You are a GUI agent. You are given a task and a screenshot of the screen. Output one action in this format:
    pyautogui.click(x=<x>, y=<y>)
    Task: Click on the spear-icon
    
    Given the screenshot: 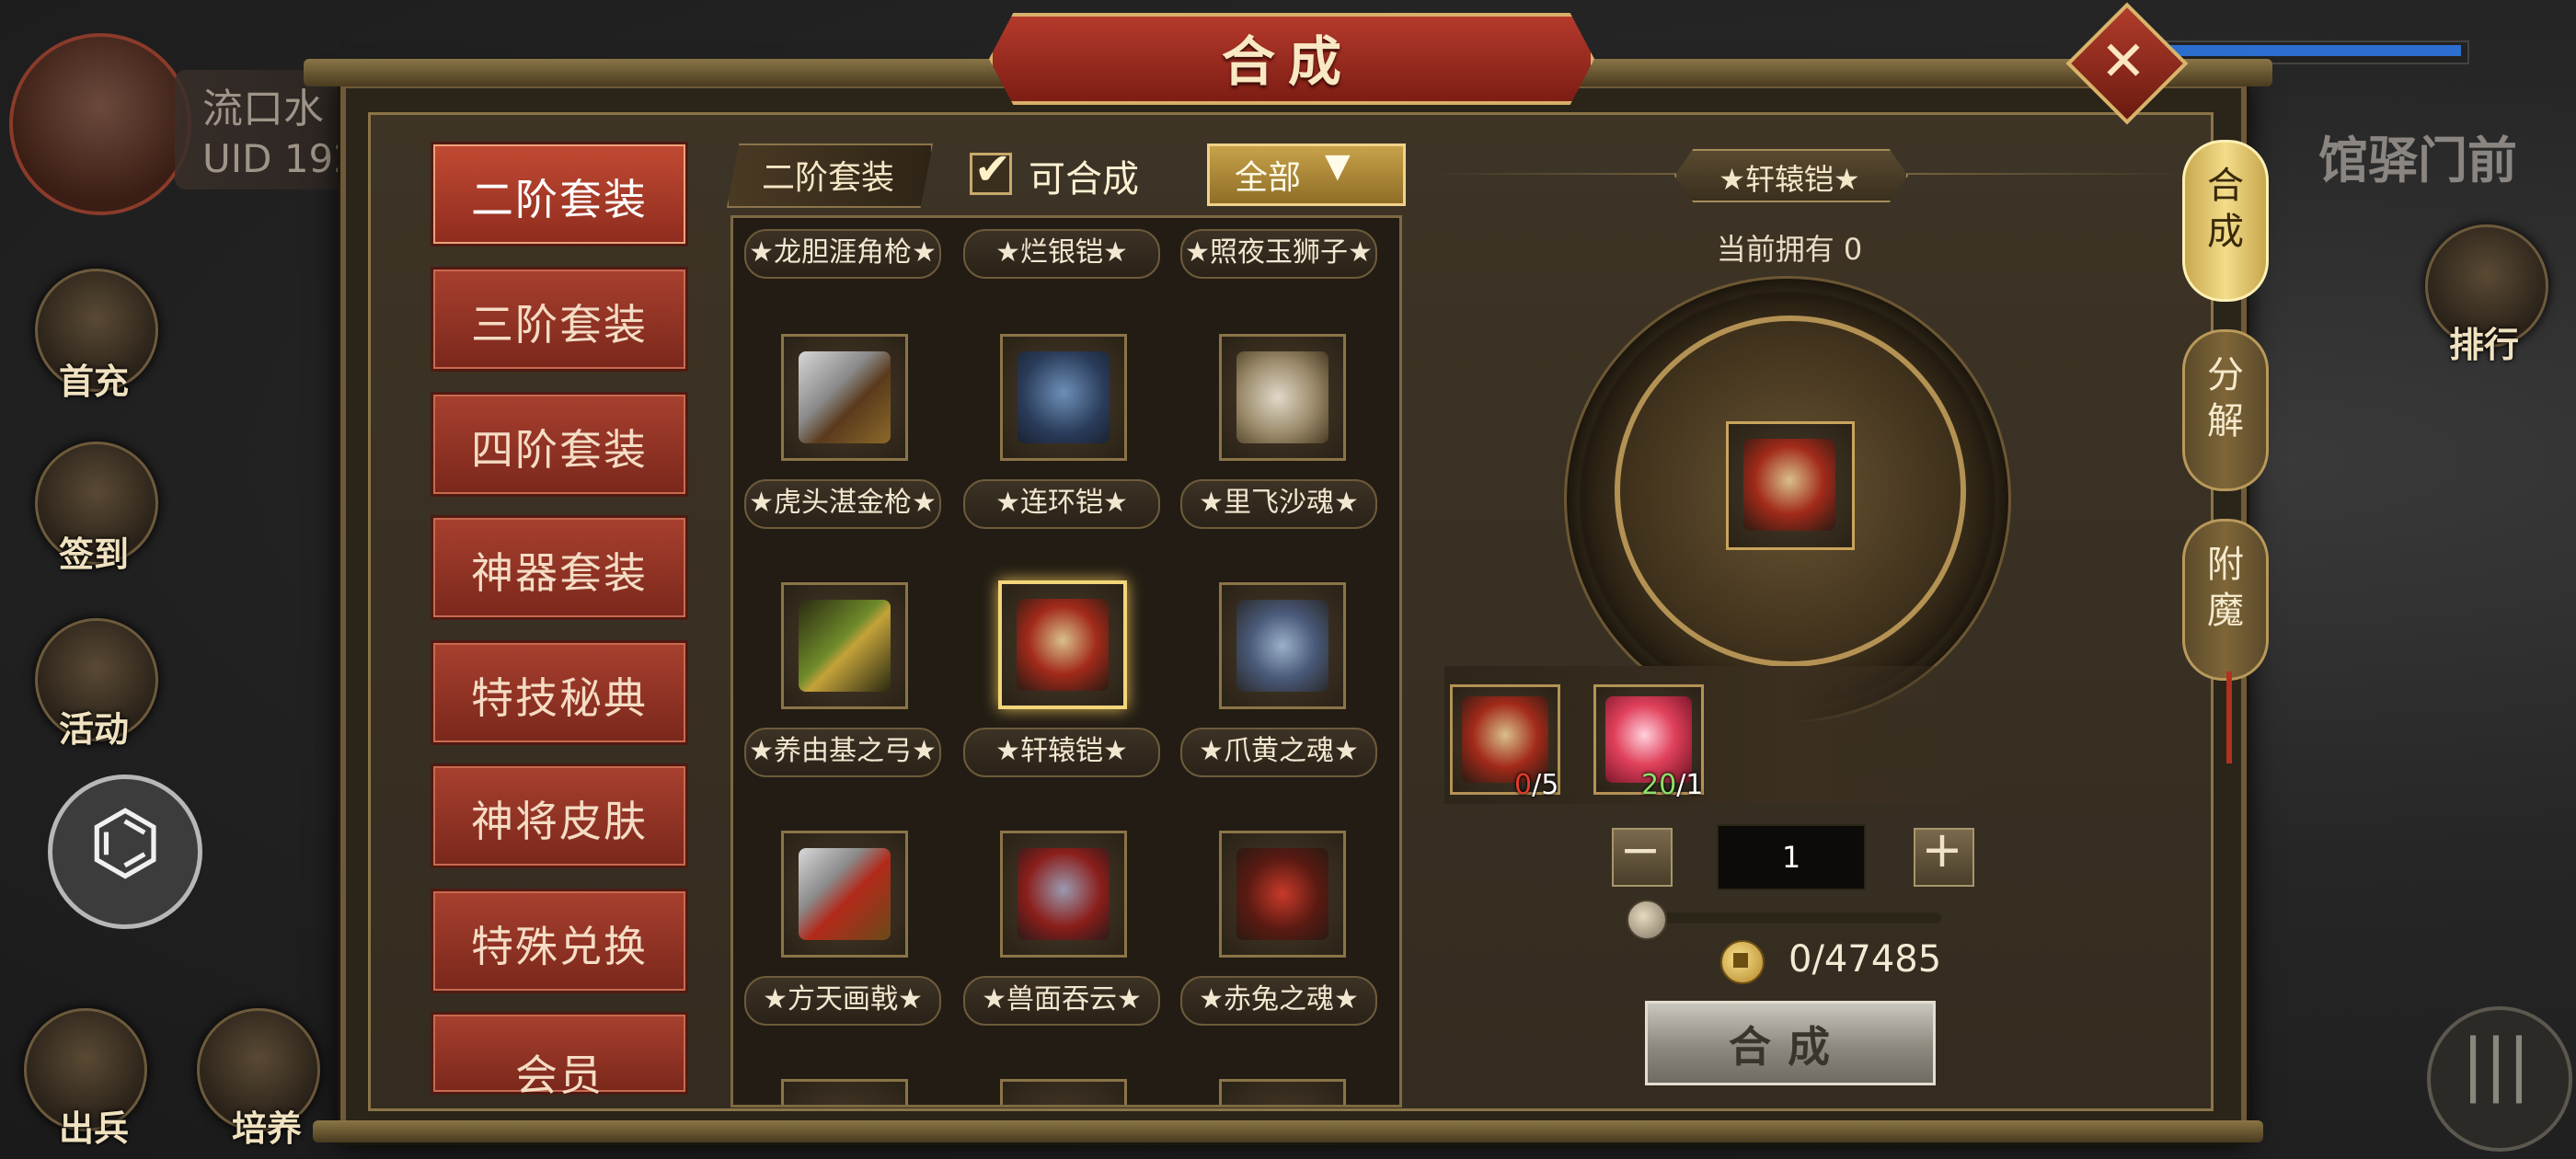 What is the action you would take?
    pyautogui.click(x=845, y=397)
    